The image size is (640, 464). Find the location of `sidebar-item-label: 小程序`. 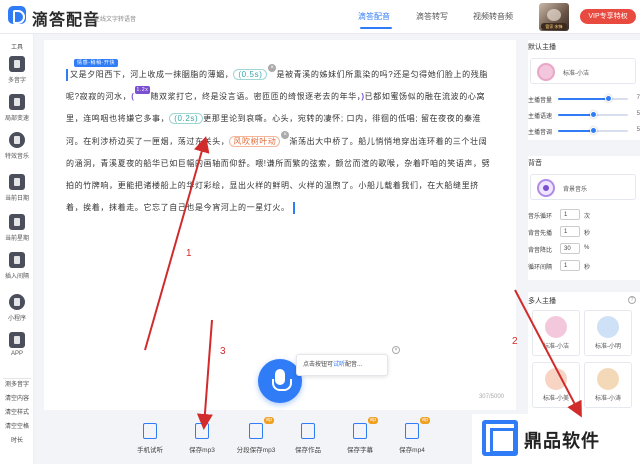

sidebar-item-label: 小程序 is located at coordinates (16, 319).